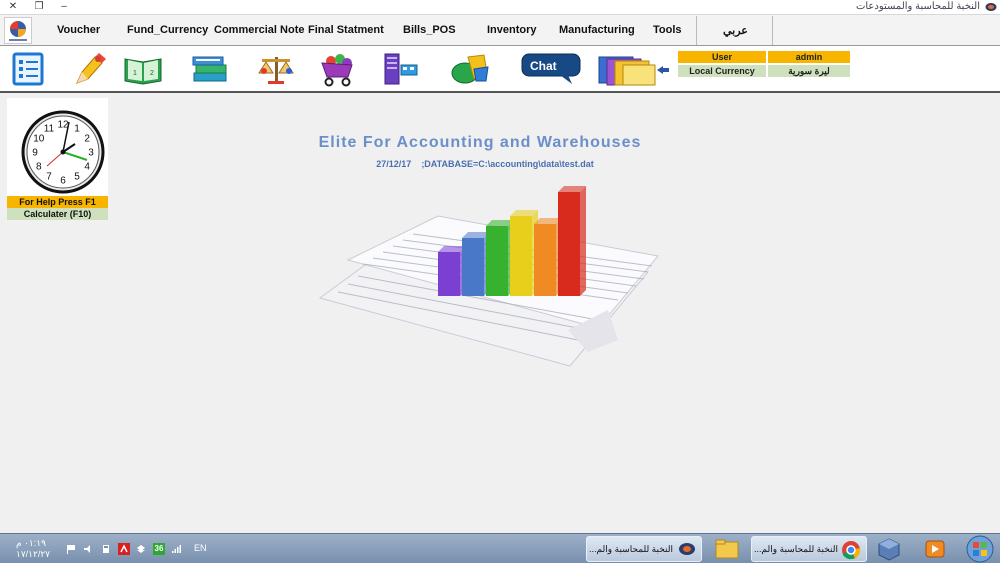  What do you see at coordinates (597, 30) in the screenshot?
I see `menu-manufacturing: Manufacturing` at bounding box center [597, 30].